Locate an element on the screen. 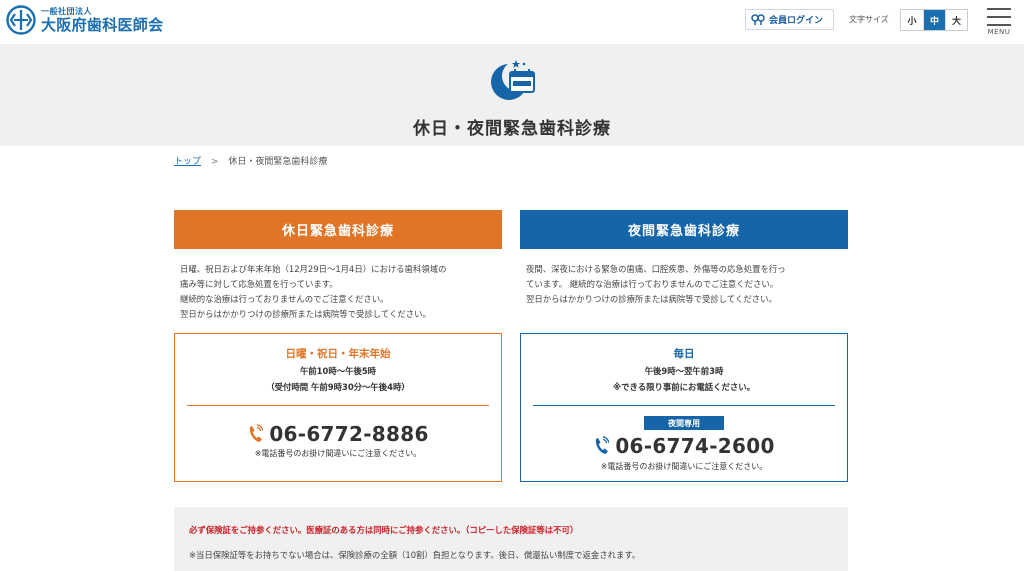 This screenshot has width=1024, height=571. night-heading: 夜間緊急歯科診療 is located at coordinates (684, 229).